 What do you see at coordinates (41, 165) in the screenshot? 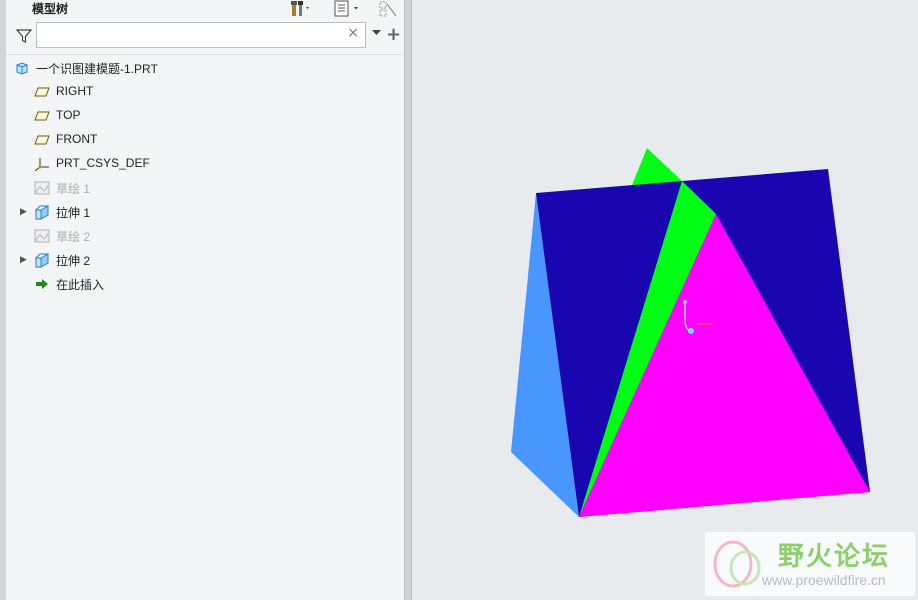
I see `coordinate-system-icon` at bounding box center [41, 165].